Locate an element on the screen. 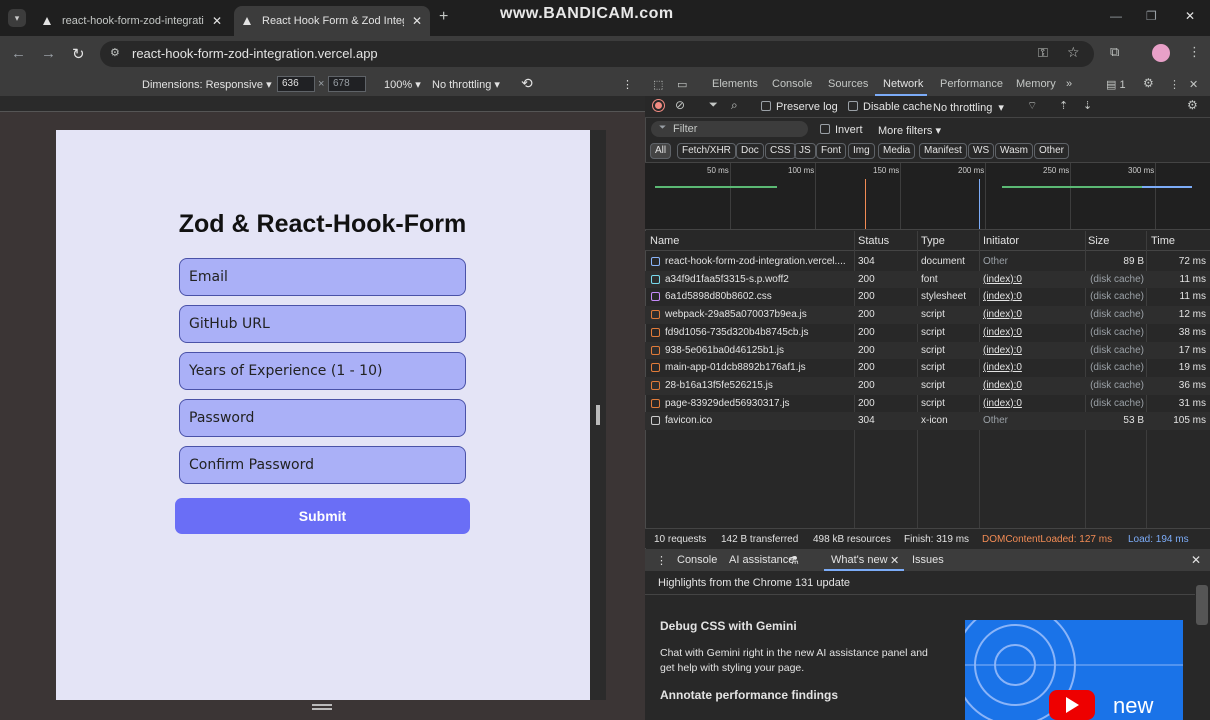  chip-manifest: Manifest is located at coordinates (943, 151).